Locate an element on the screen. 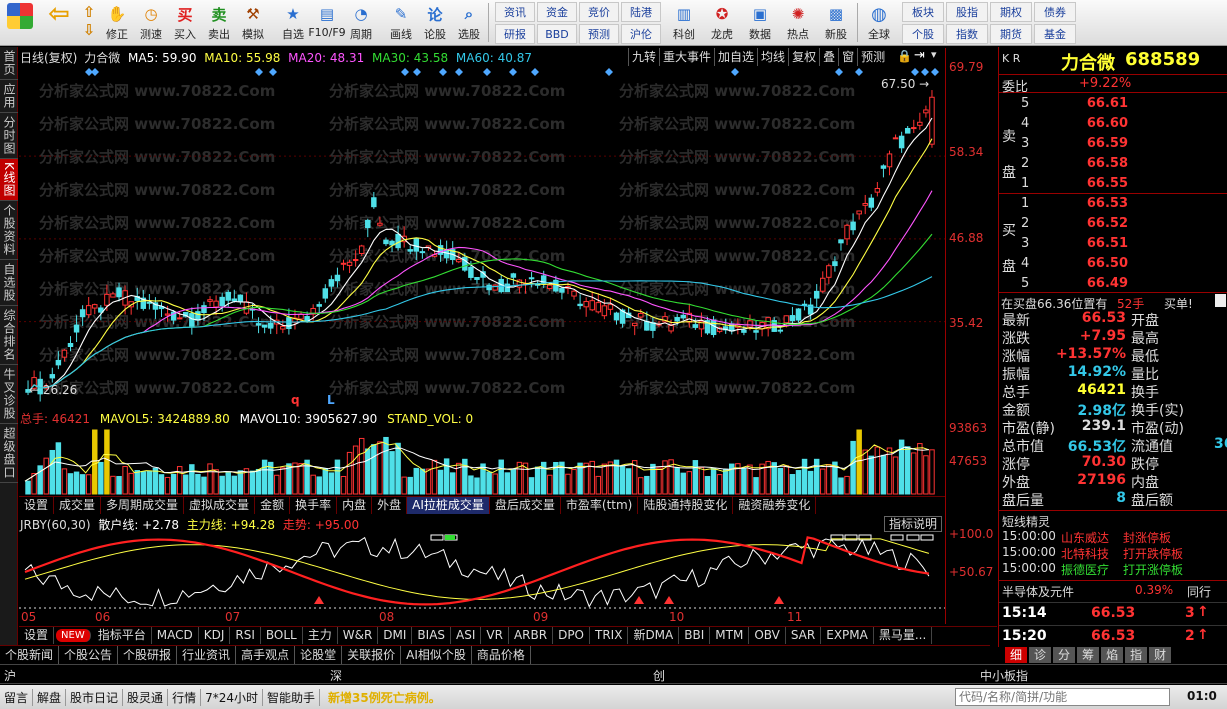  market-5: 指数 is located at coordinates (967, 34).